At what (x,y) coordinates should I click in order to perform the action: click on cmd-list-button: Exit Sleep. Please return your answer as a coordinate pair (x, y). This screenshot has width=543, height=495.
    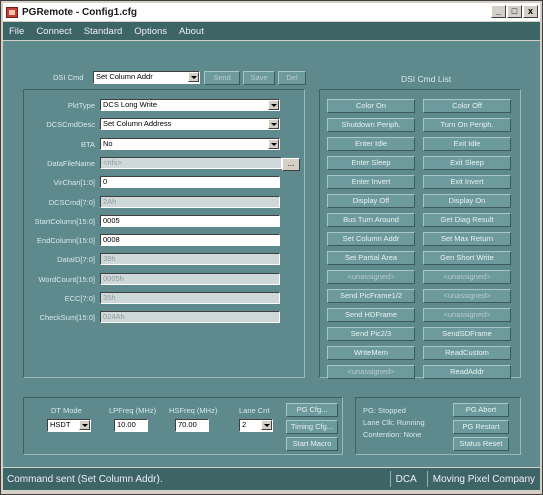
    Looking at the image, I should click on (467, 163).